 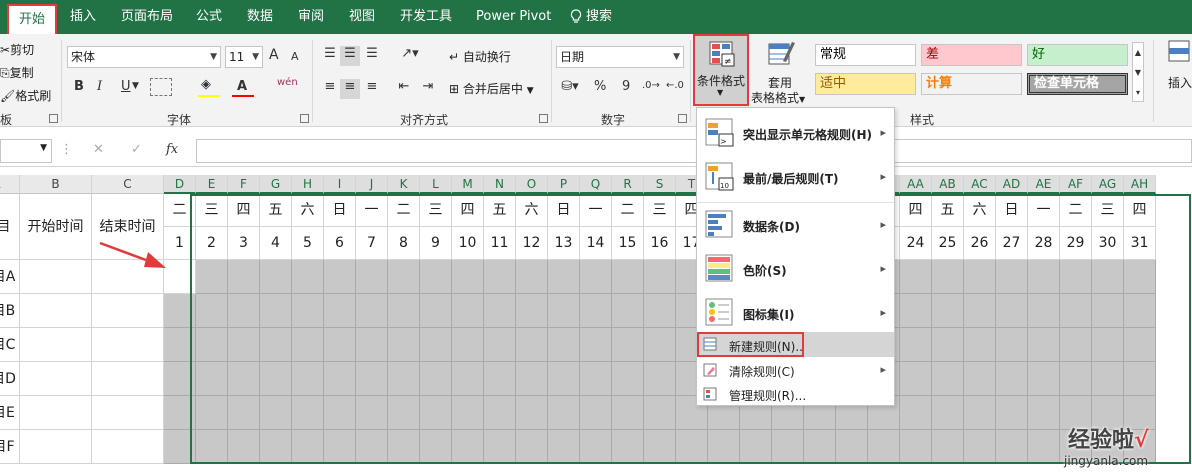 I want to click on day-cell: 5, so click(x=308, y=243).